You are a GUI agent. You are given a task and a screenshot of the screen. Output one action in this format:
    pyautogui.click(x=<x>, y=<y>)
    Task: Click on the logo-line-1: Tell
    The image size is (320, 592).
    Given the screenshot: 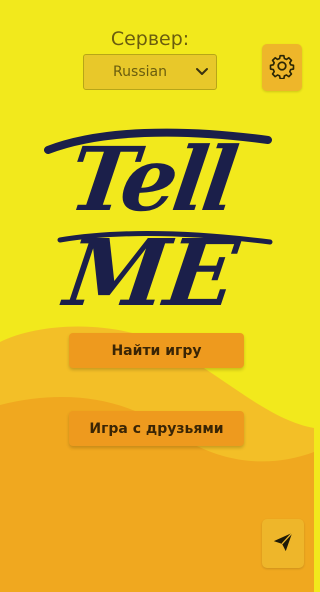 What is the action you would take?
    pyautogui.click(x=152, y=178)
    